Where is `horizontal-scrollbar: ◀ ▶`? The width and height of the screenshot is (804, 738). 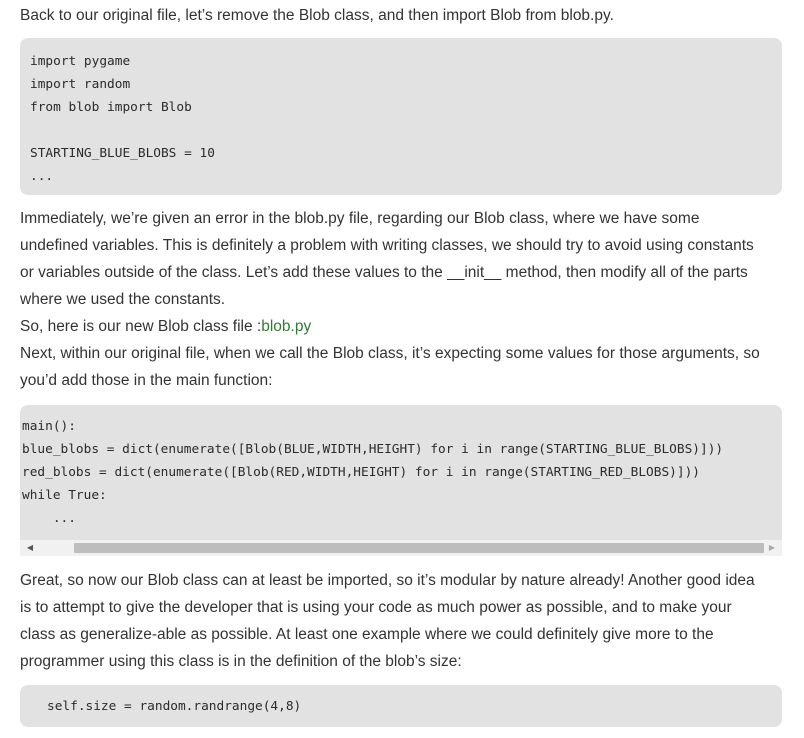
horizontal-scrollbar: ◀ ▶ is located at coordinates (401, 548).